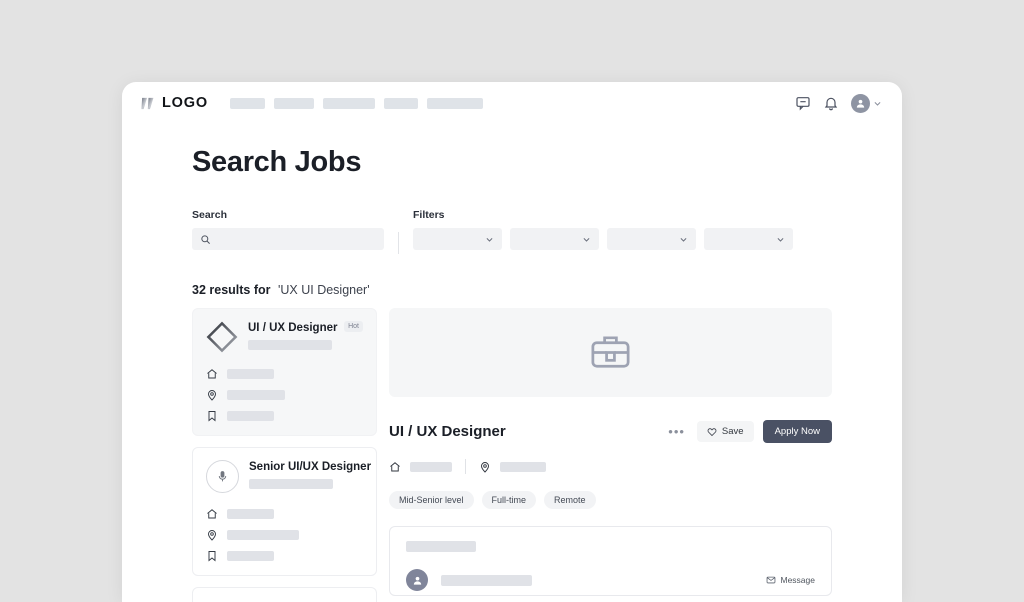  Describe the element at coordinates (547, 290) in the screenshot. I see `results-summary: 32 results for 'UX UI Designer'` at that location.